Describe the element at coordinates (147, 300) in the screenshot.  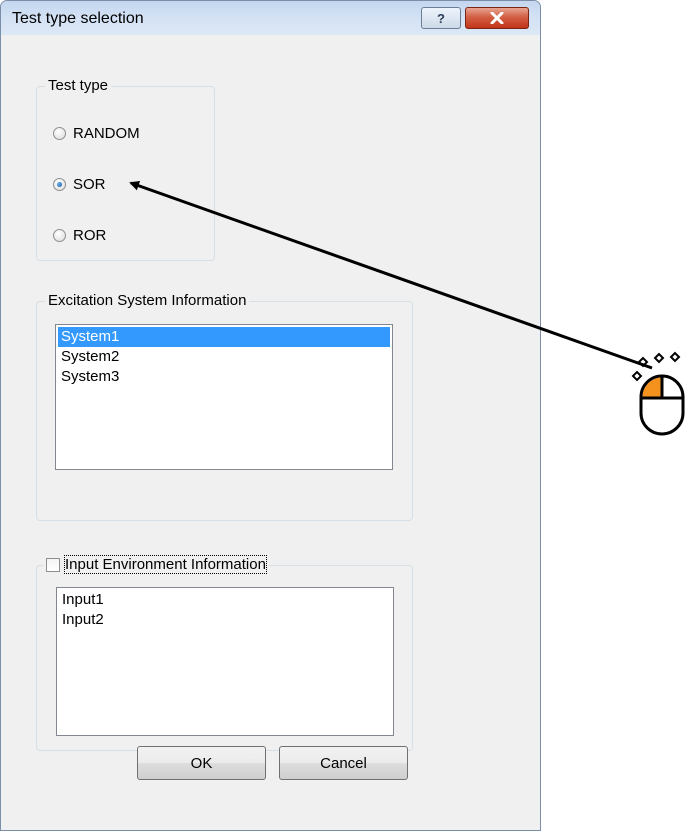
I see `excitation-legend: Excitation System Information` at that location.